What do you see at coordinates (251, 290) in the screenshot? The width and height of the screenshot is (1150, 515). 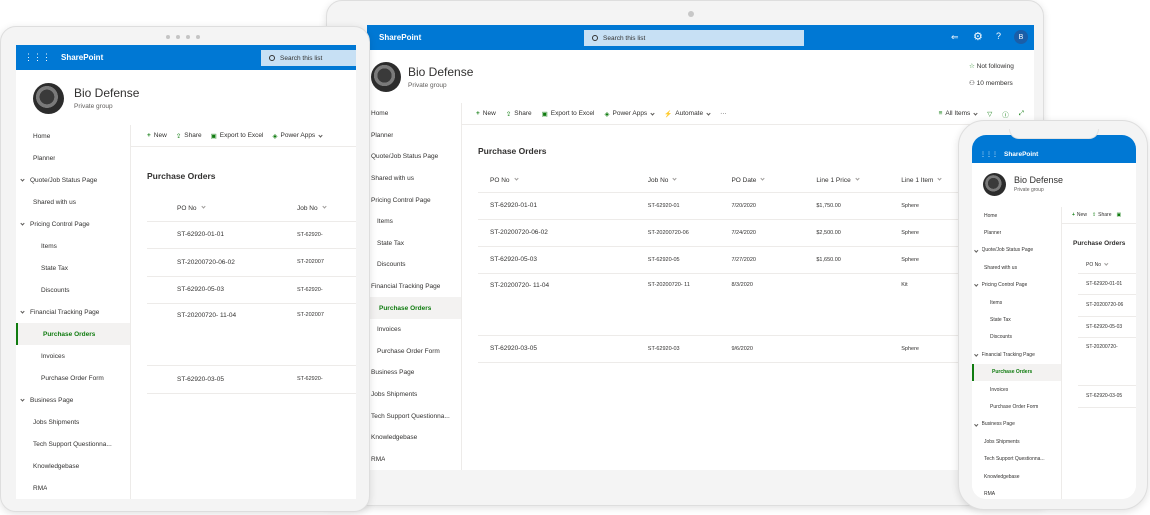 I see `table-row: ST-62920-05-03 ST-62920-` at bounding box center [251, 290].